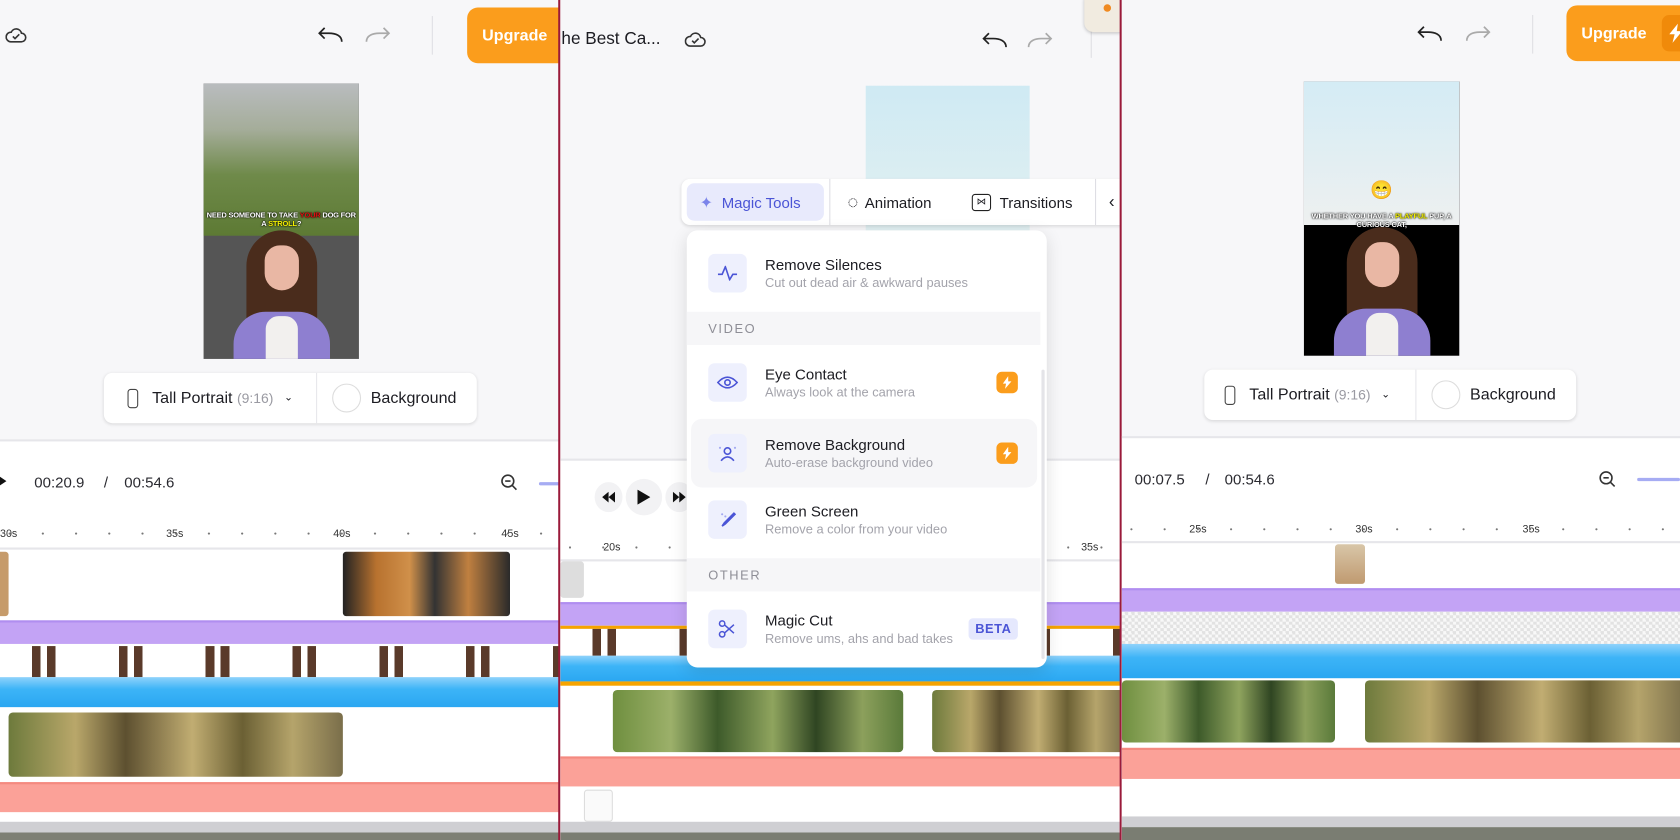  What do you see at coordinates (4, 481) in the screenshot?
I see `play-icon` at bounding box center [4, 481].